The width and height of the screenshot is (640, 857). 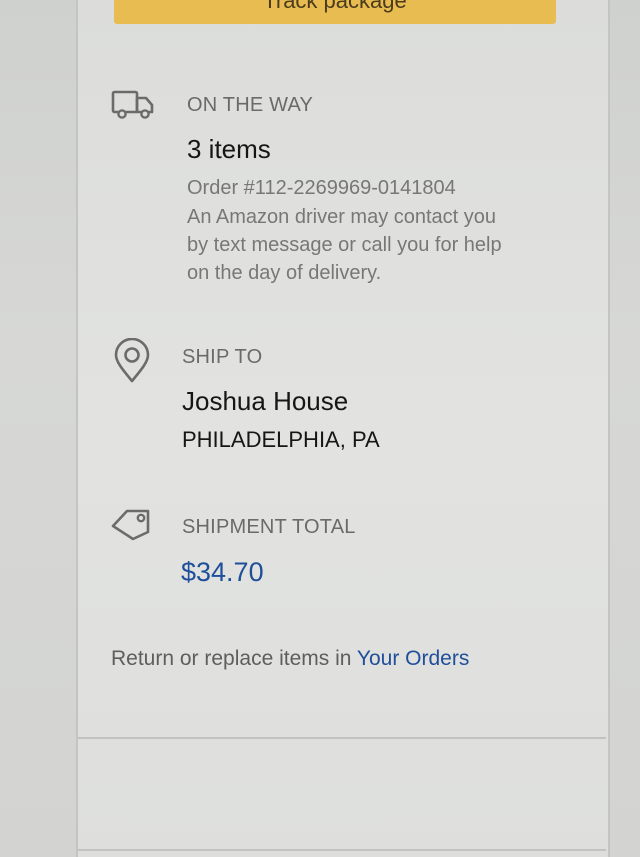 What do you see at coordinates (284, 273) in the screenshot?
I see `delivery-notice-line-3: on the day of delivery.` at bounding box center [284, 273].